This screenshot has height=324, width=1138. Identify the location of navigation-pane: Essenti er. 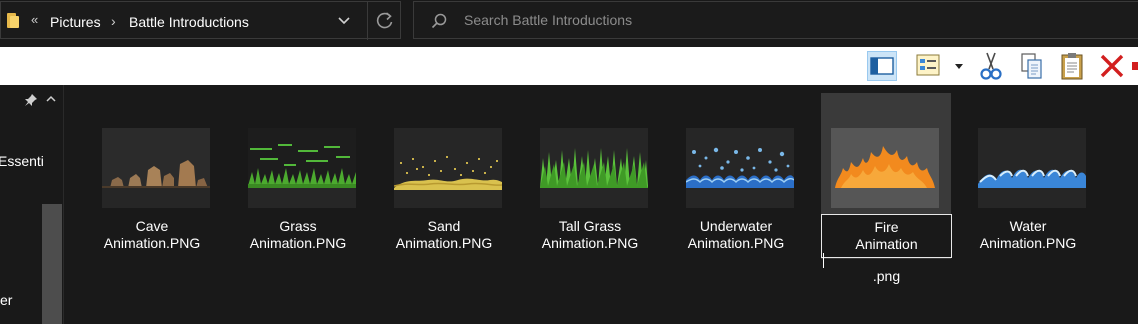
(32, 204).